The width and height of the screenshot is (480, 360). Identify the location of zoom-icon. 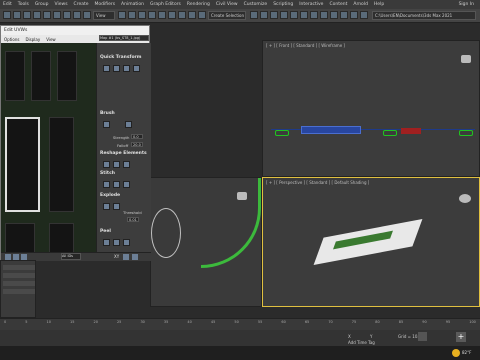
(126, 257).